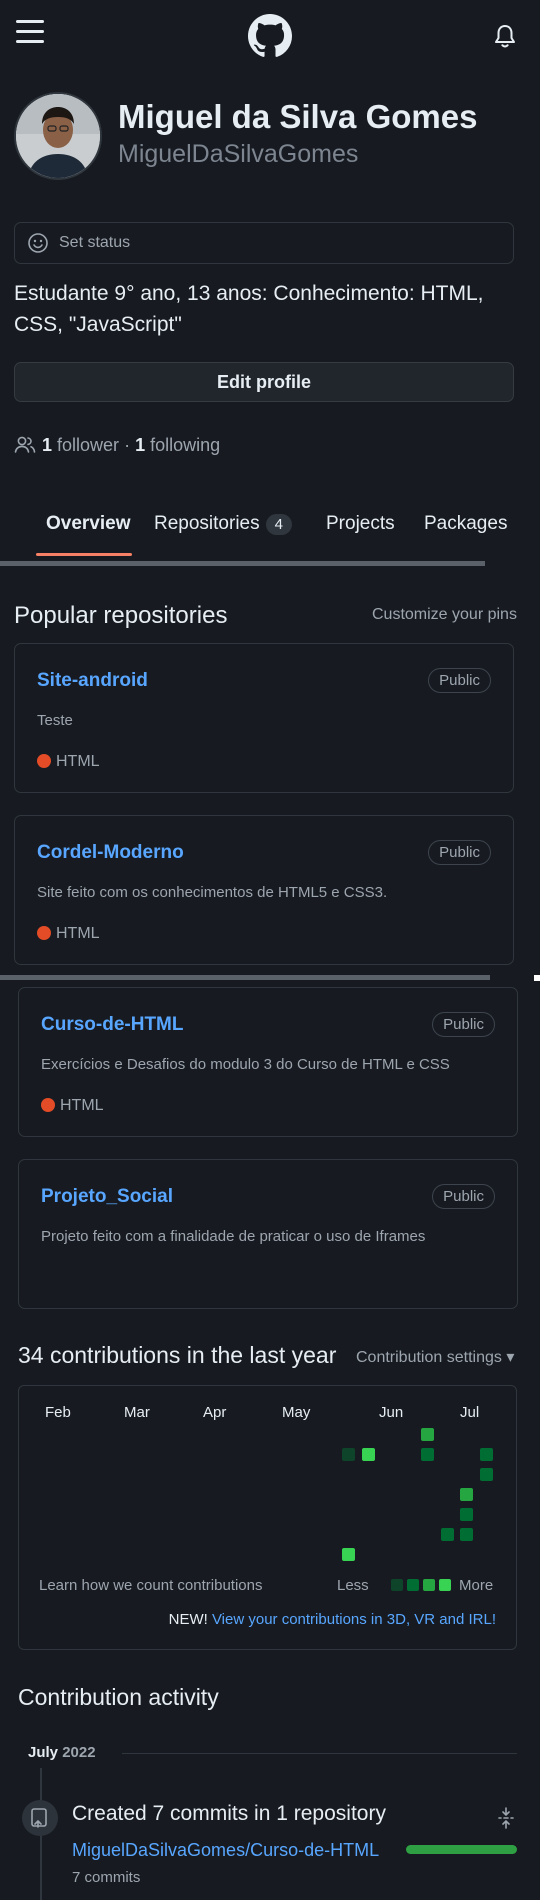 The image size is (540, 1900). I want to click on github-logo-icon, so click(270, 36).